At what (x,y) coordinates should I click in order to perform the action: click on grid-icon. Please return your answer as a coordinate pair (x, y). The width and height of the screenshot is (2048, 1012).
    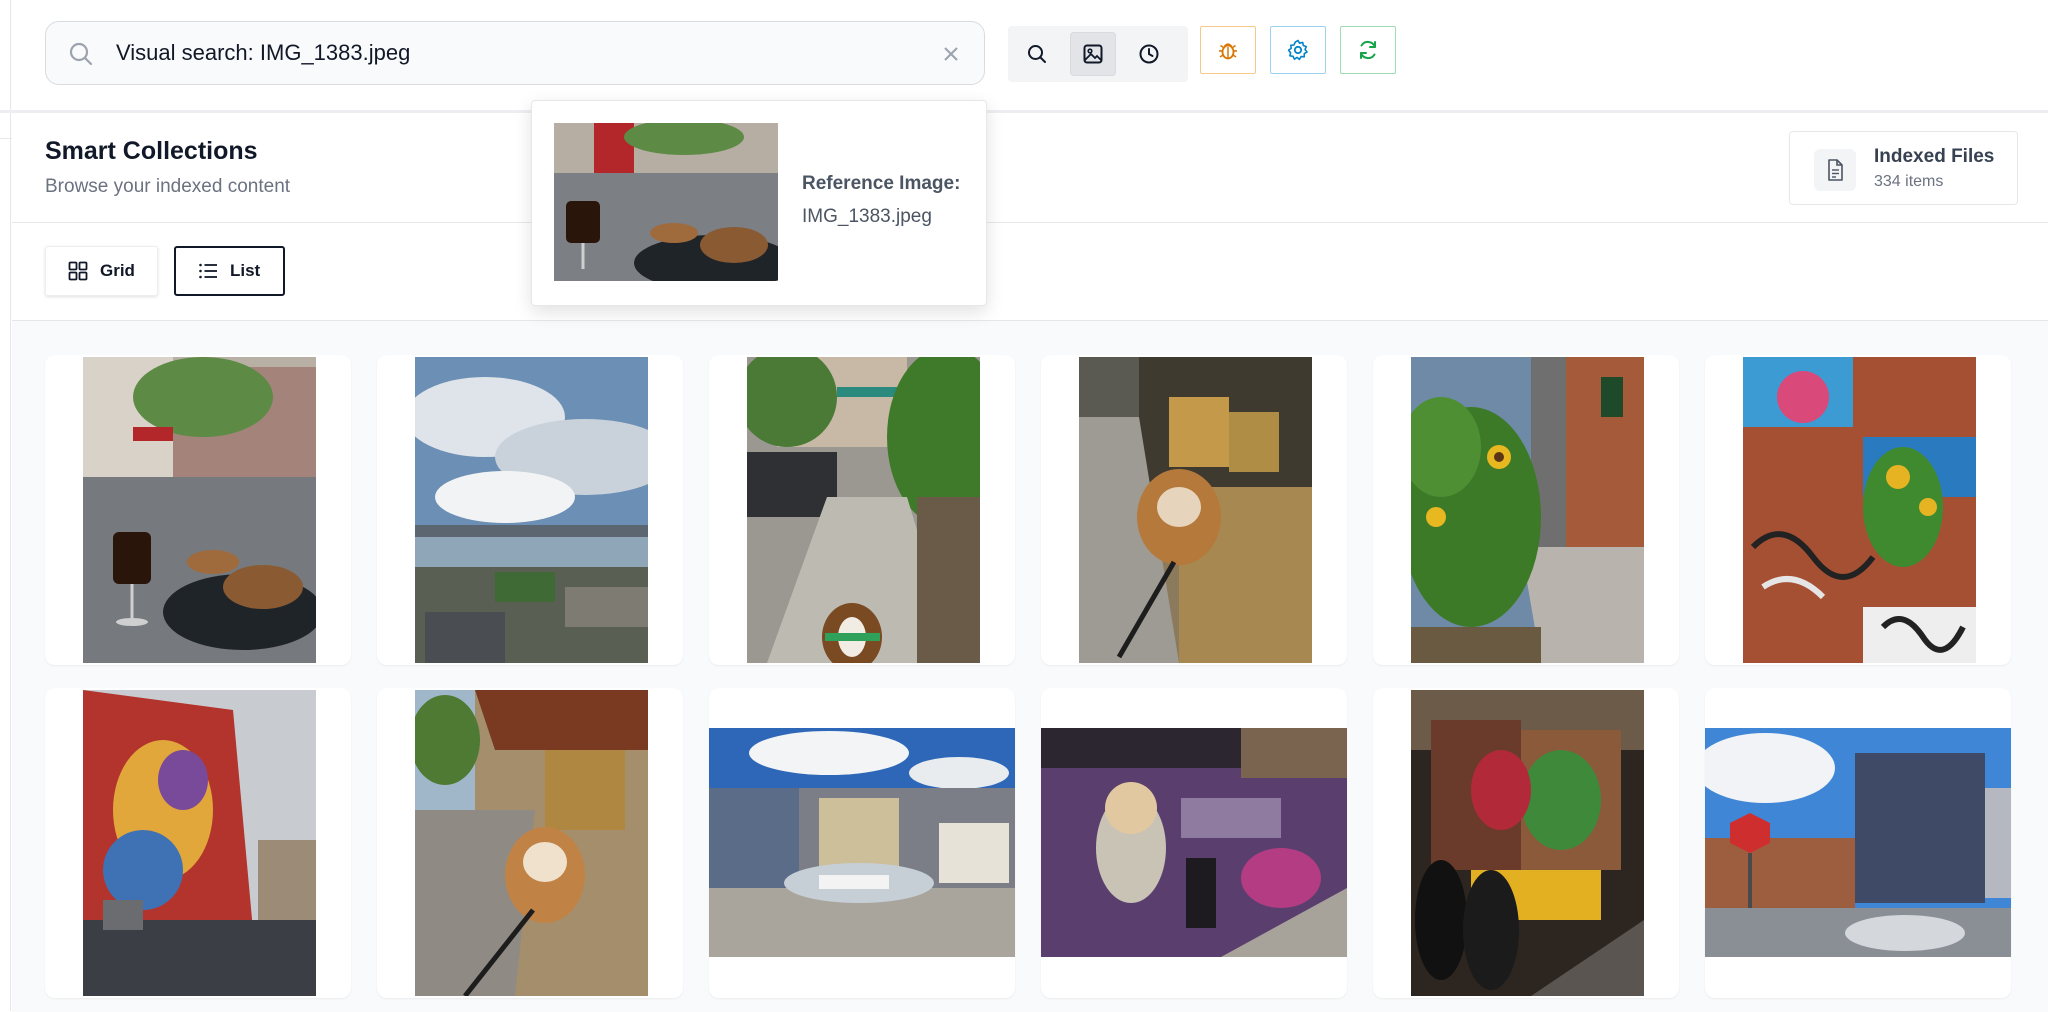
    Looking at the image, I should click on (78, 271).